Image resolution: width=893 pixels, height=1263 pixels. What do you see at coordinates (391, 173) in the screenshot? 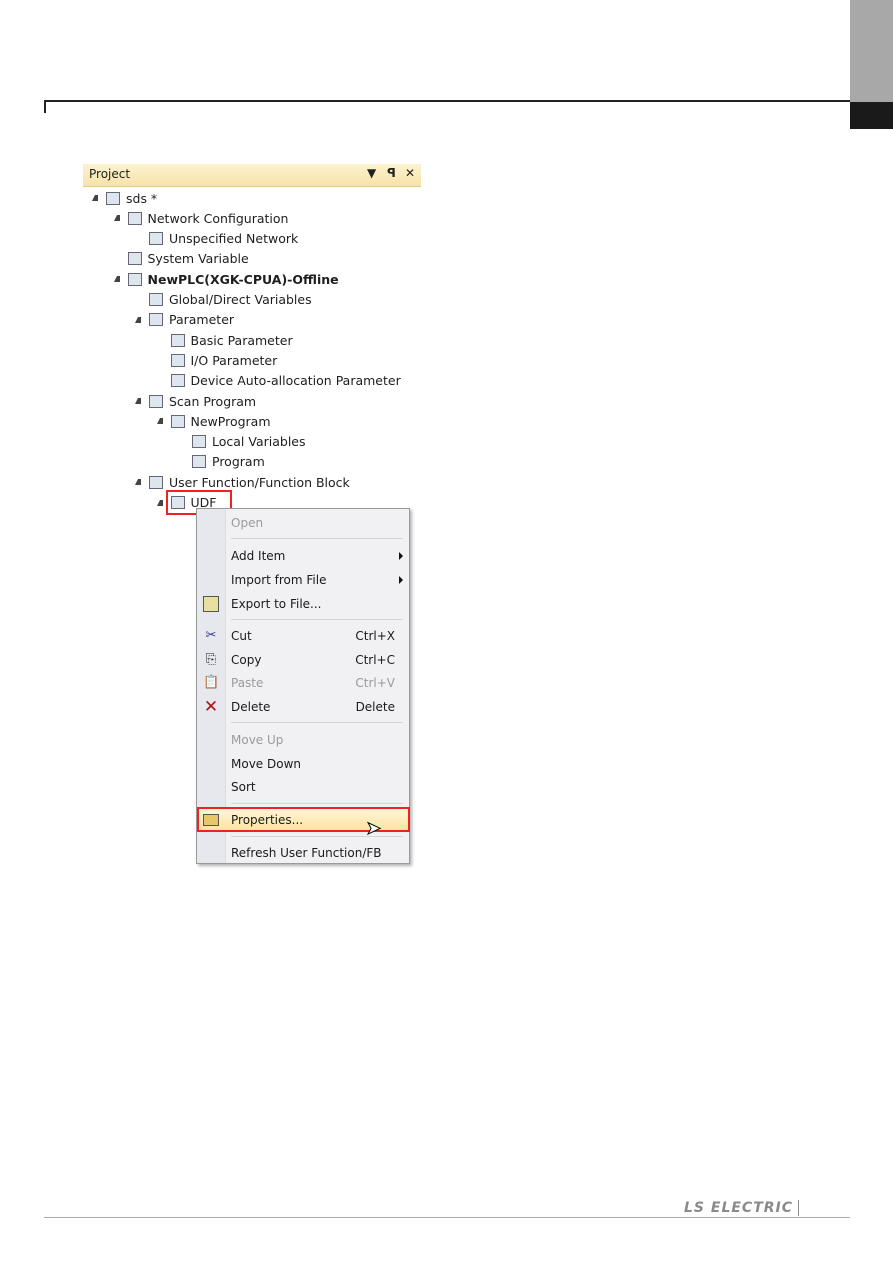
I see `pin-icon: ꟼ` at bounding box center [391, 173].